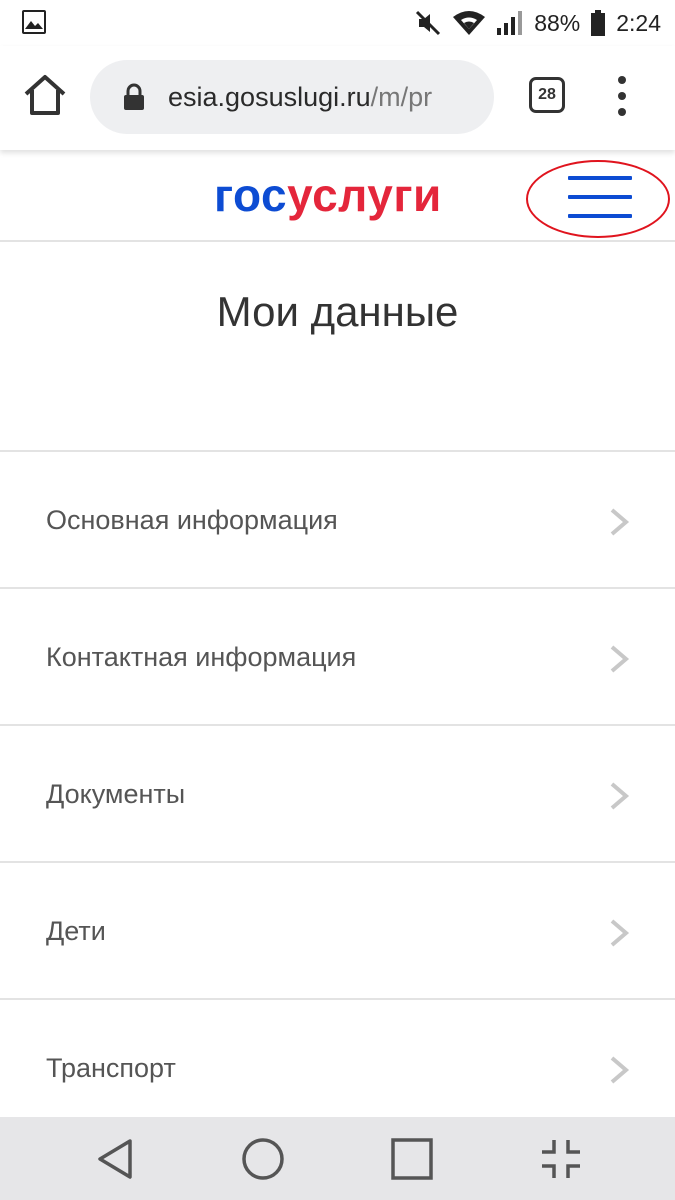  Describe the element at coordinates (45, 95) in the screenshot. I see `home-icon` at that location.